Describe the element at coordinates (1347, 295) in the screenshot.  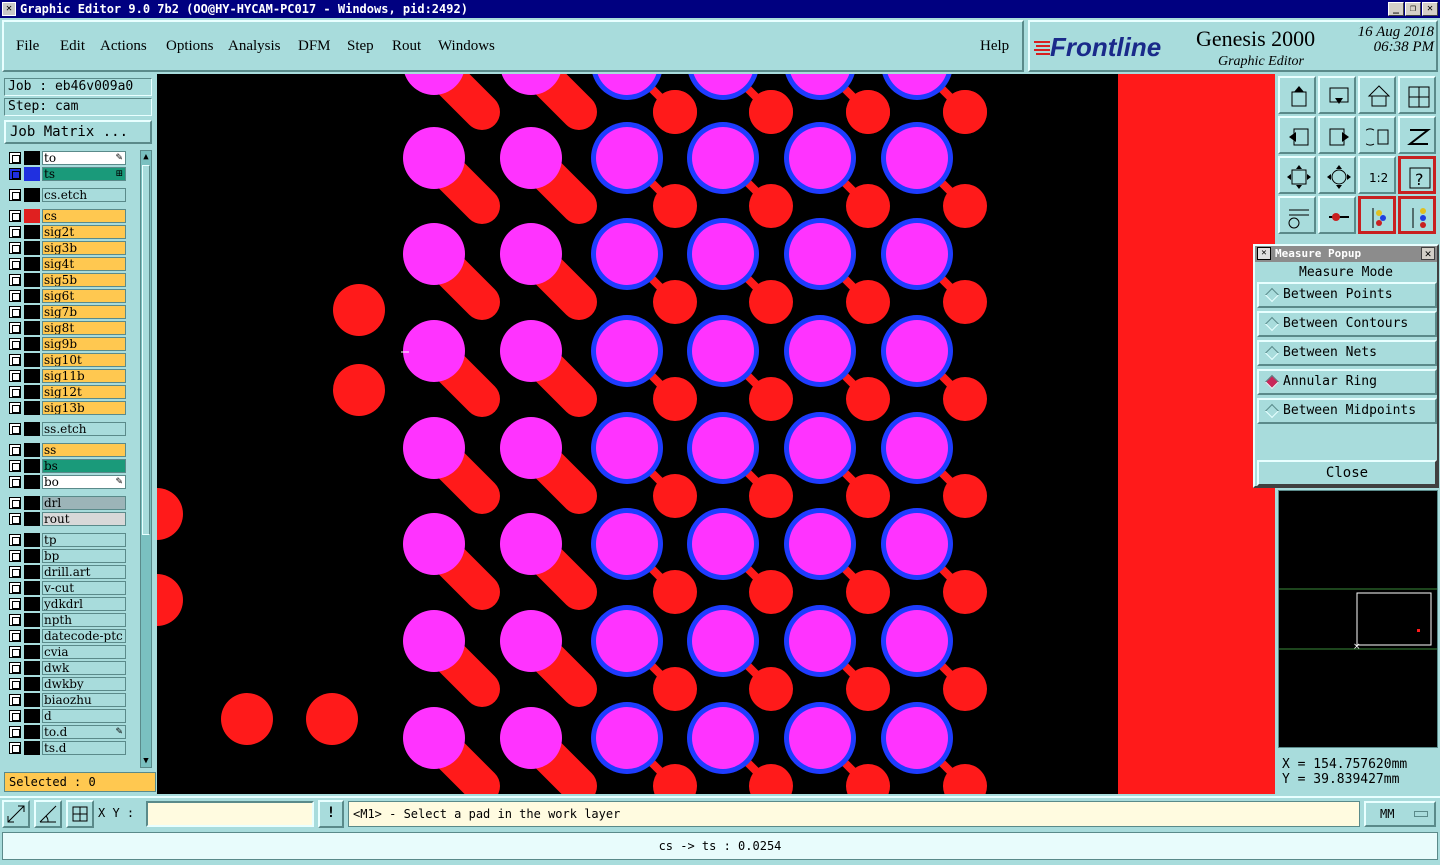
I see `option-between-points: Between Points` at that location.